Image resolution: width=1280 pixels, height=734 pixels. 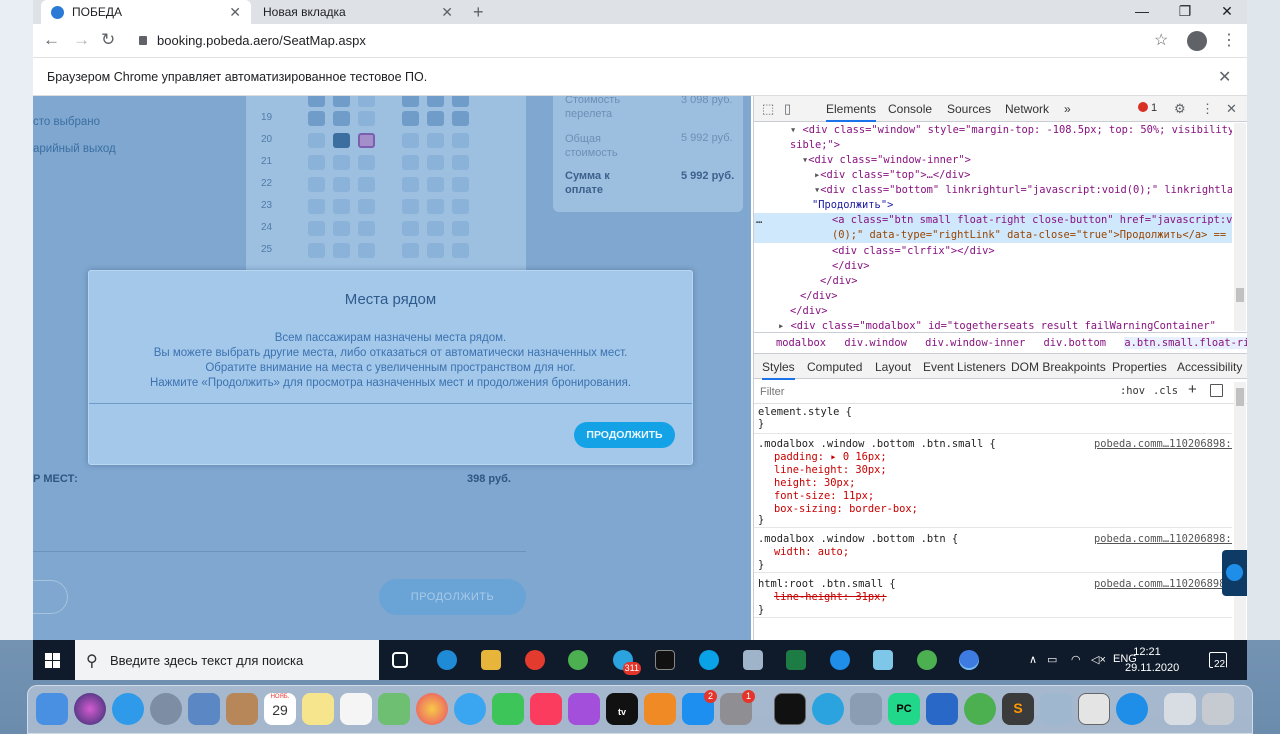 What do you see at coordinates (866, 709) in the screenshot?
I see `screenshot-icon` at bounding box center [866, 709].